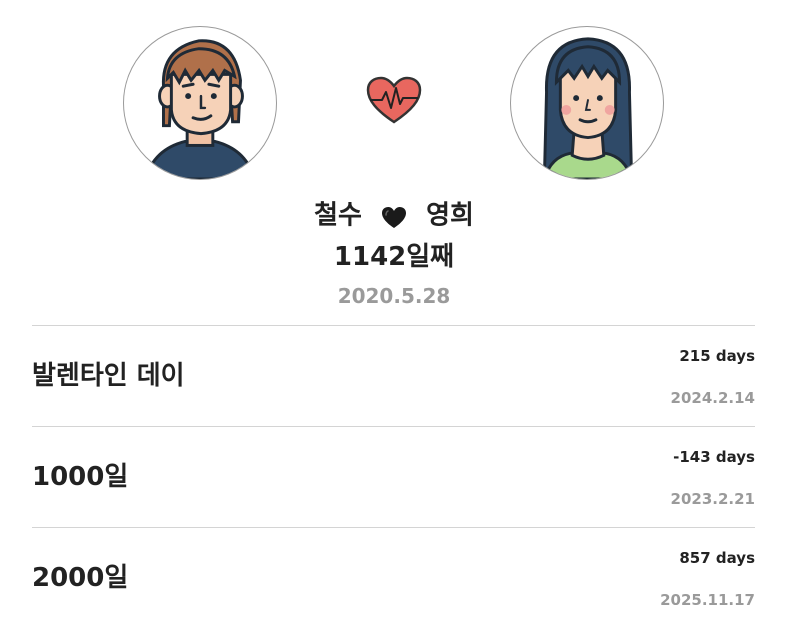 The height and width of the screenshot is (639, 788). I want to click on event-name: 2000일, so click(80, 578).